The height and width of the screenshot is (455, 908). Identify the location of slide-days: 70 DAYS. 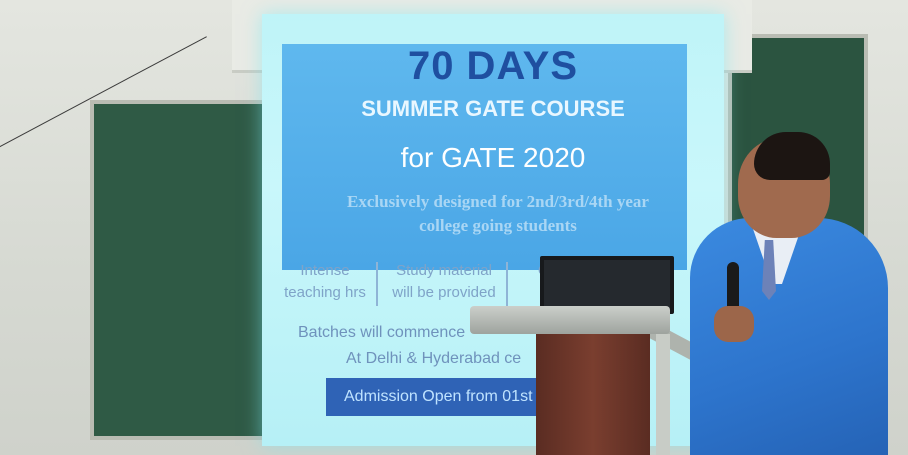
(493, 66).